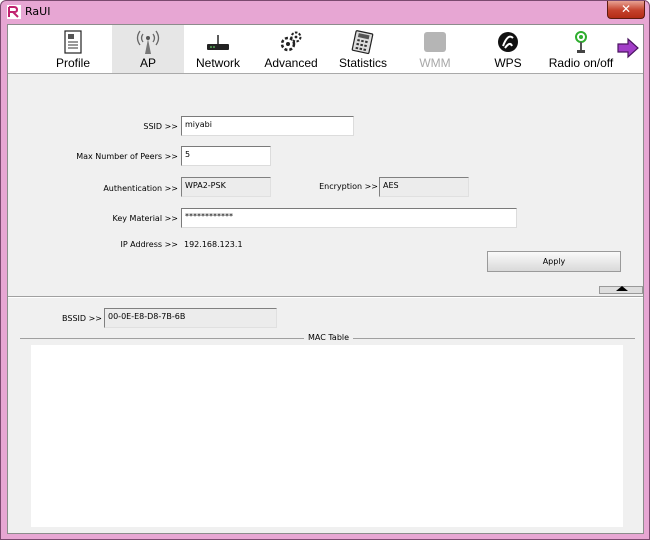 The width and height of the screenshot is (650, 540). Describe the element at coordinates (329, 337) in the screenshot. I see `mac-table-title: MAC Table` at that location.